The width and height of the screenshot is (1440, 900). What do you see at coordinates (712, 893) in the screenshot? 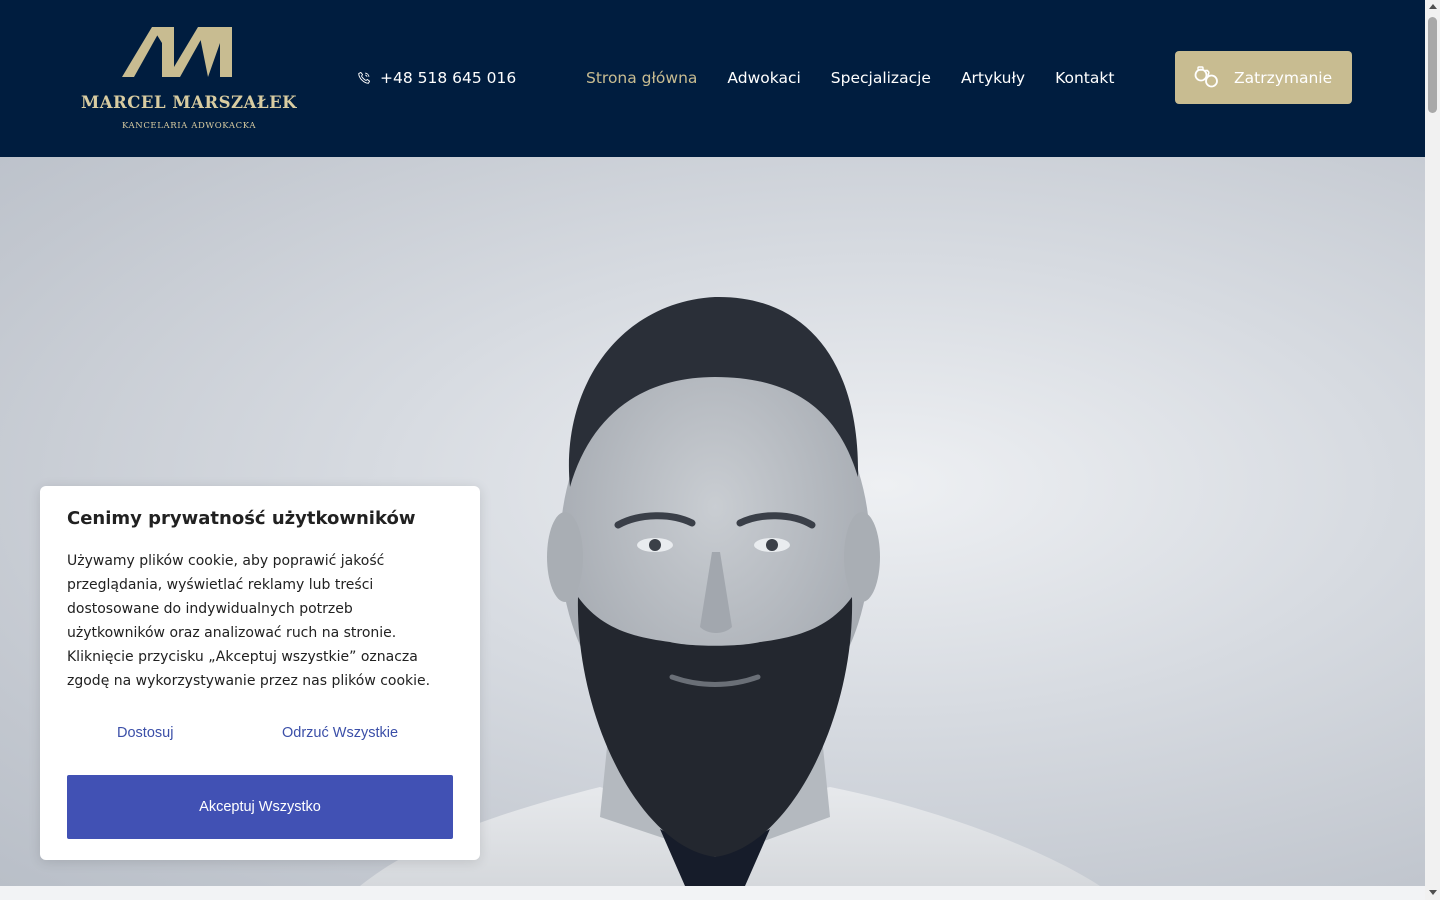
I see `page-bottom-strip` at bounding box center [712, 893].